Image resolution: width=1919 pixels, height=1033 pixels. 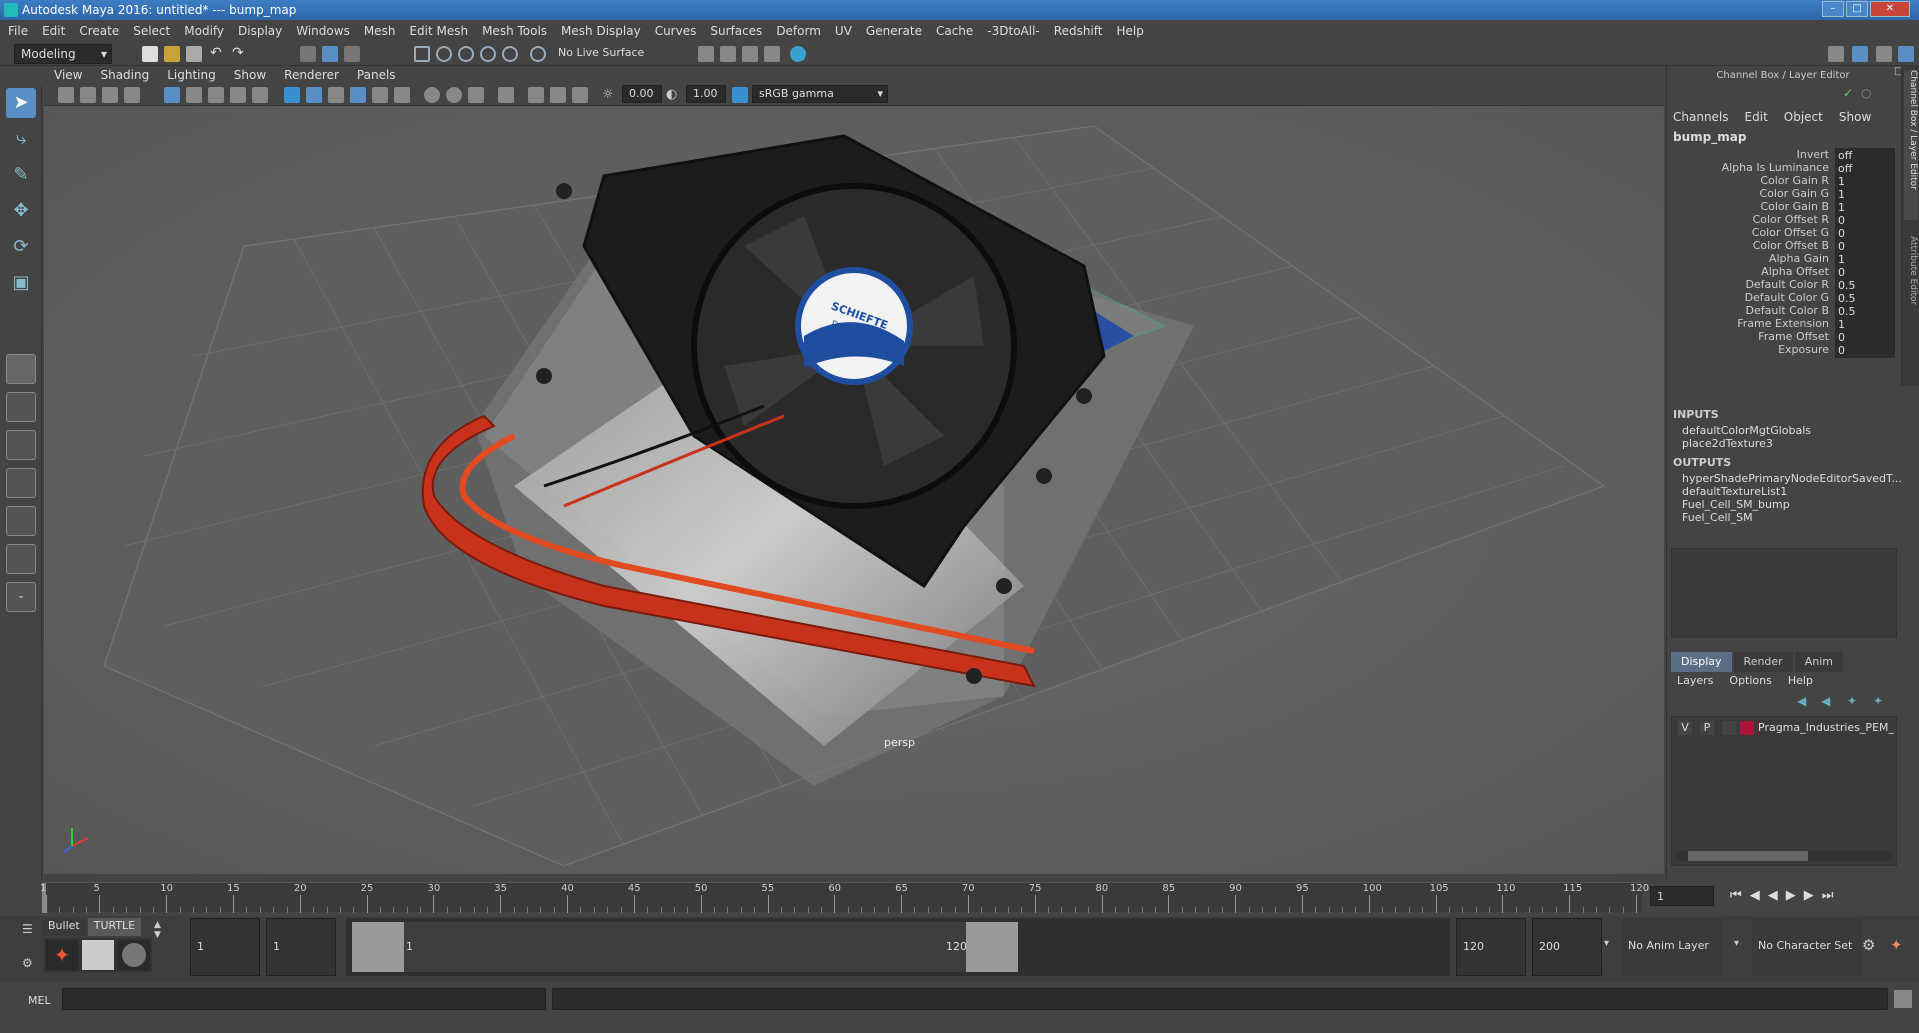 What do you see at coordinates (1836, 54) in the screenshot?
I see `modeling-toolkit-icon` at bounding box center [1836, 54].